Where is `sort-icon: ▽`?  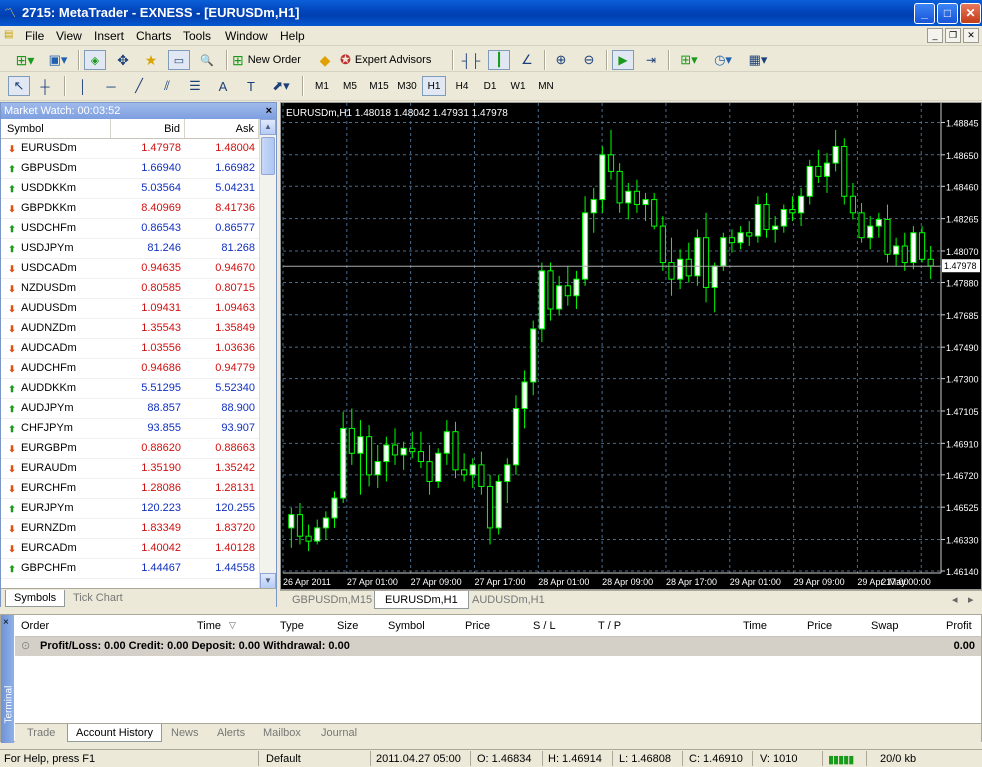 sort-icon: ▽ is located at coordinates (232, 625).